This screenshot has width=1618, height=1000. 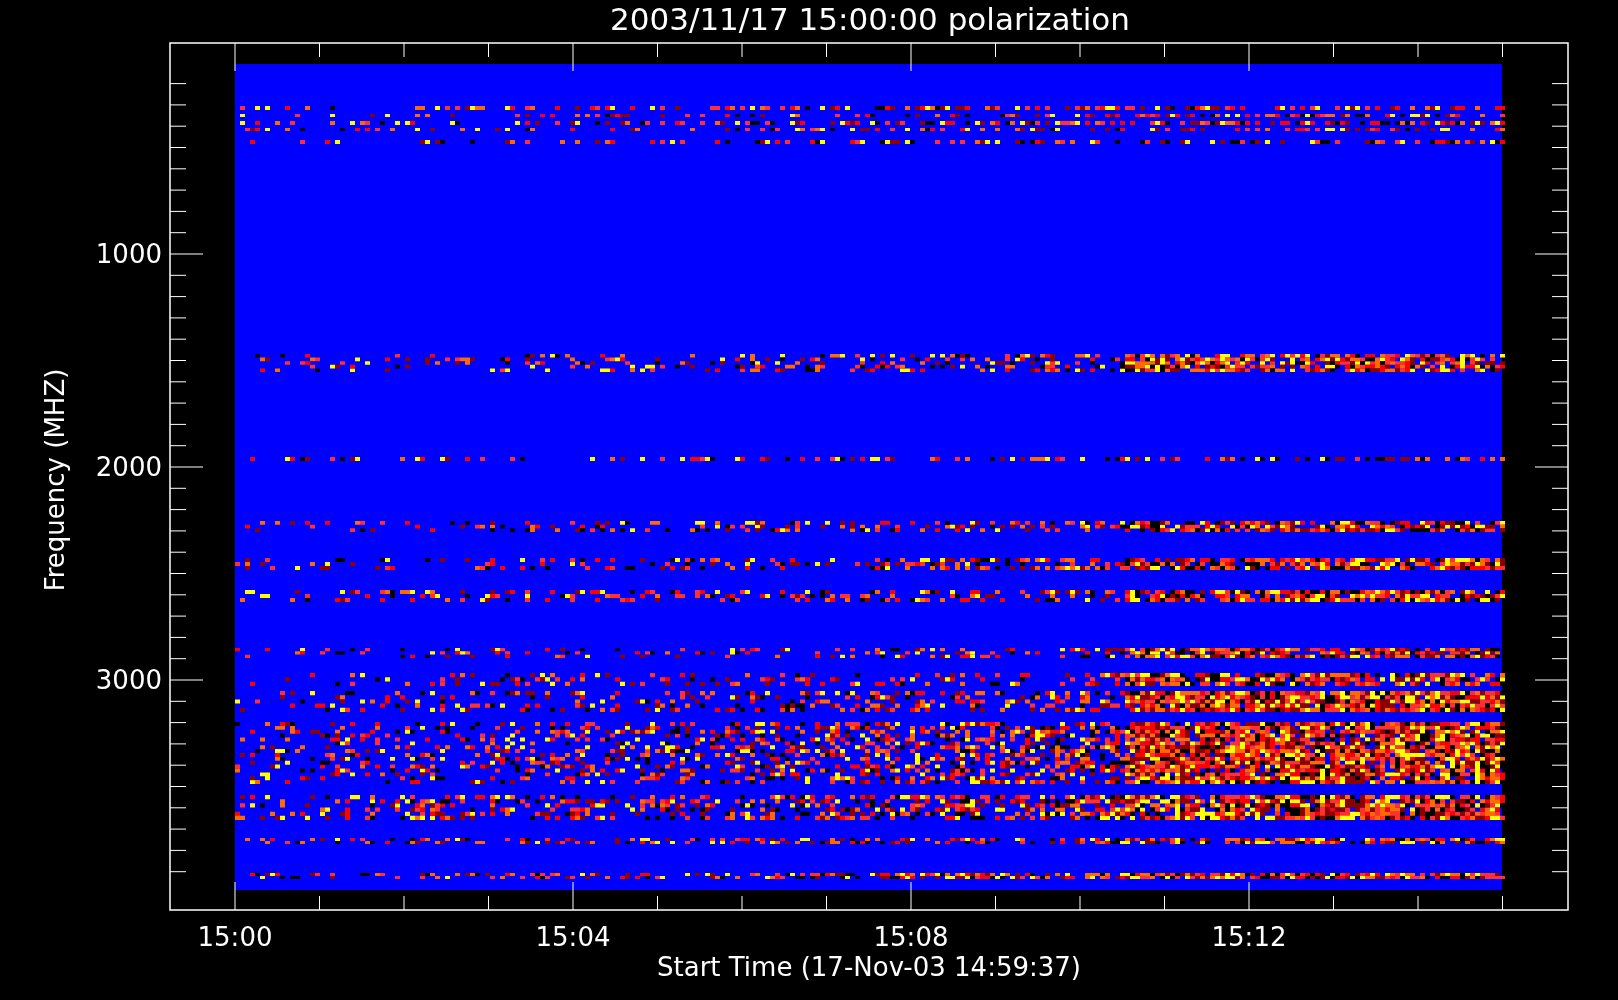 What do you see at coordinates (235, 937) in the screenshot?
I see `x-tick-label: 15:00` at bounding box center [235, 937].